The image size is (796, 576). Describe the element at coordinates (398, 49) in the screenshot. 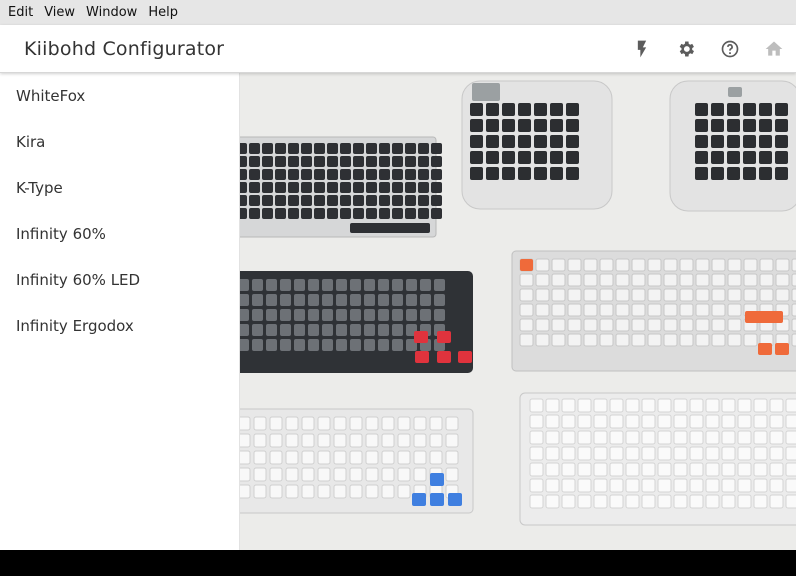

I see `app-header: Kiibohd Configurator` at that location.